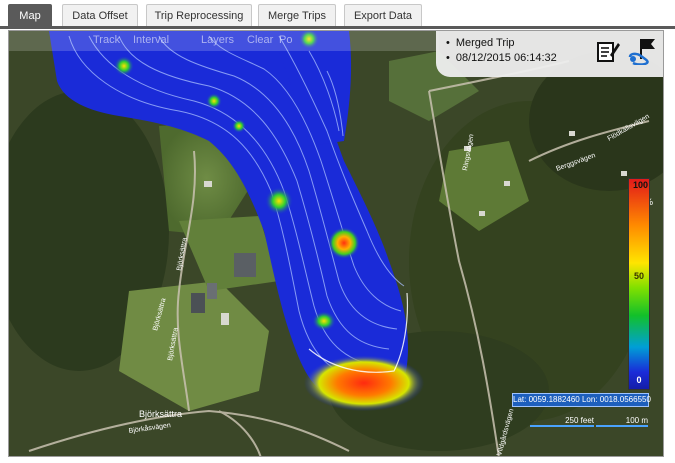 The height and width of the screenshot is (463, 675). Describe the element at coordinates (608, 51) in the screenshot. I see `edit-notes-icon` at that location.